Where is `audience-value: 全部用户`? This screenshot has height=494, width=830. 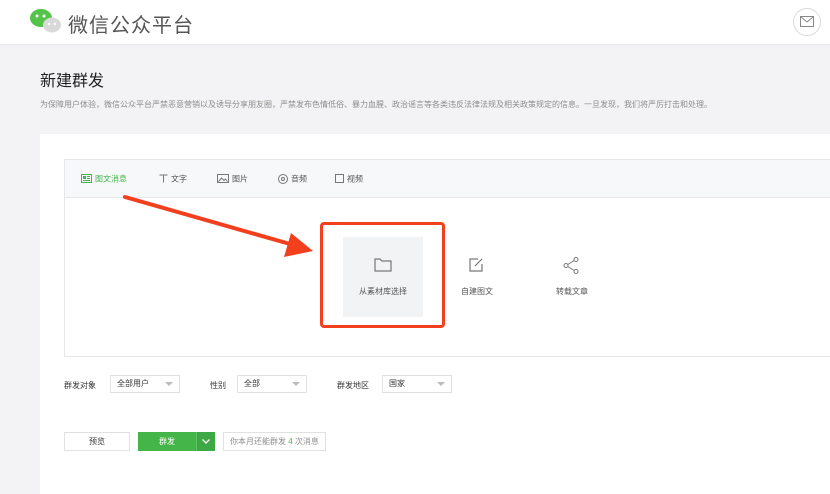 audience-value: 全部用户 is located at coordinates (133, 383).